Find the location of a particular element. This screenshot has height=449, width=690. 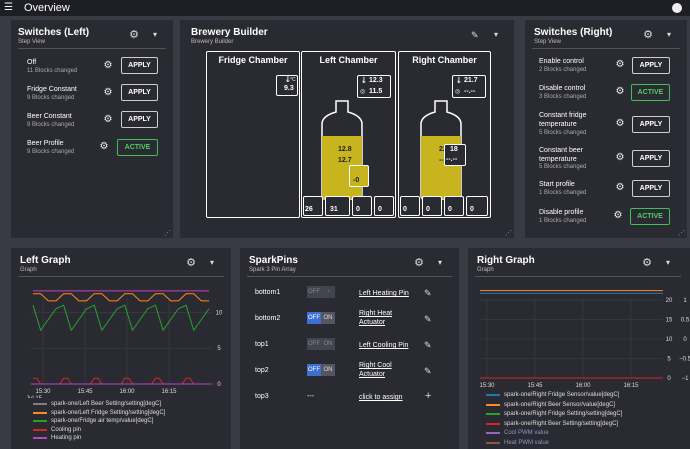

pin-link: Right Heat Actuator is located at coordinates (379, 318).